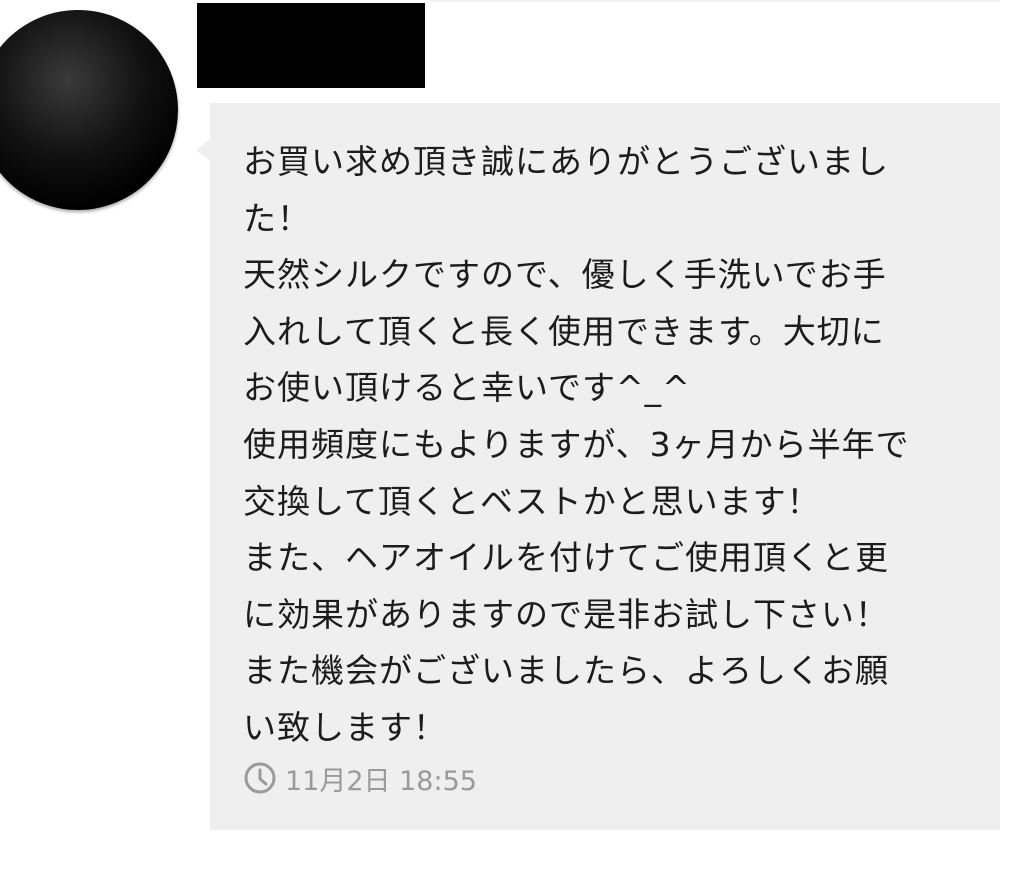 This screenshot has height=881, width=1024. Describe the element at coordinates (345, 727) in the screenshot. I see `message-line: い致します！` at that location.